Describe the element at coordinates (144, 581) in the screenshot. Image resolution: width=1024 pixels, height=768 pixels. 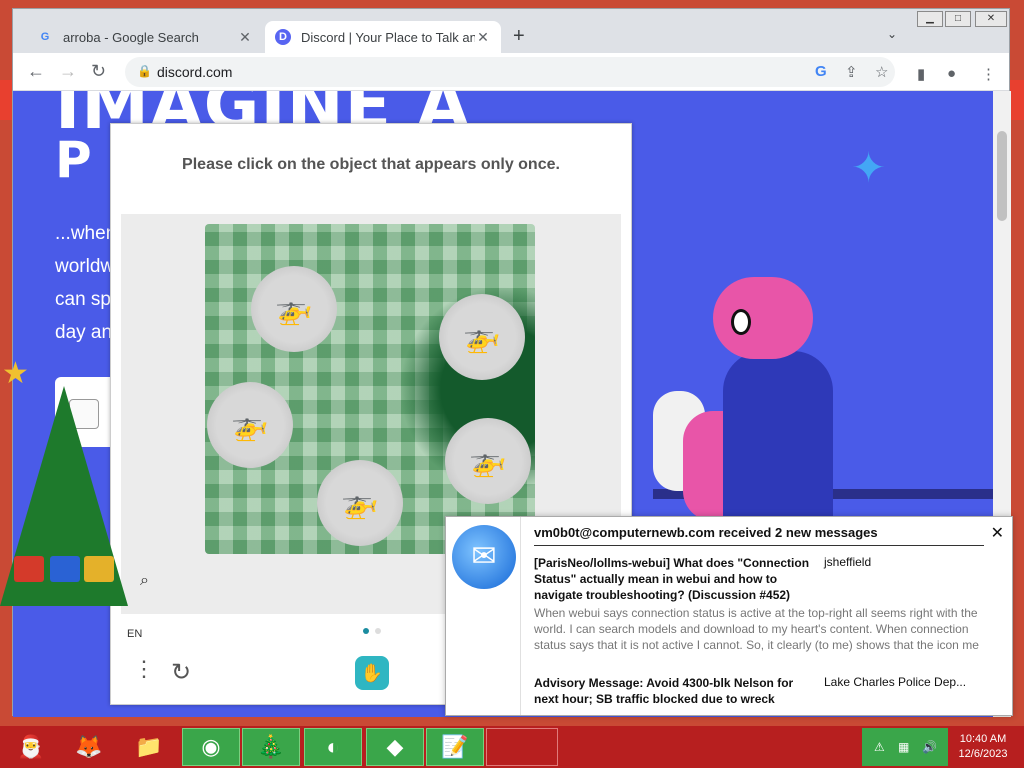
I see `zoom-magnifier-icon: ⌕` at that location.